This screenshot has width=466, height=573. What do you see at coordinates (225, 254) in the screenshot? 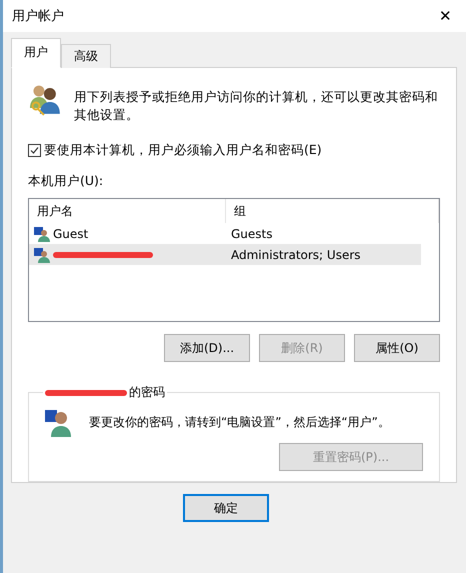
I see `user-row: Administrators; Users` at bounding box center [225, 254].